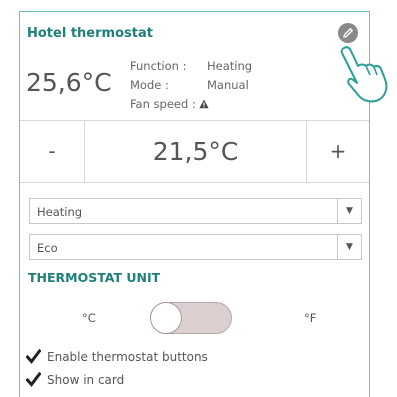 The width and height of the screenshot is (397, 397). I want to click on current-temperature: 25,6°C, so click(69, 82).